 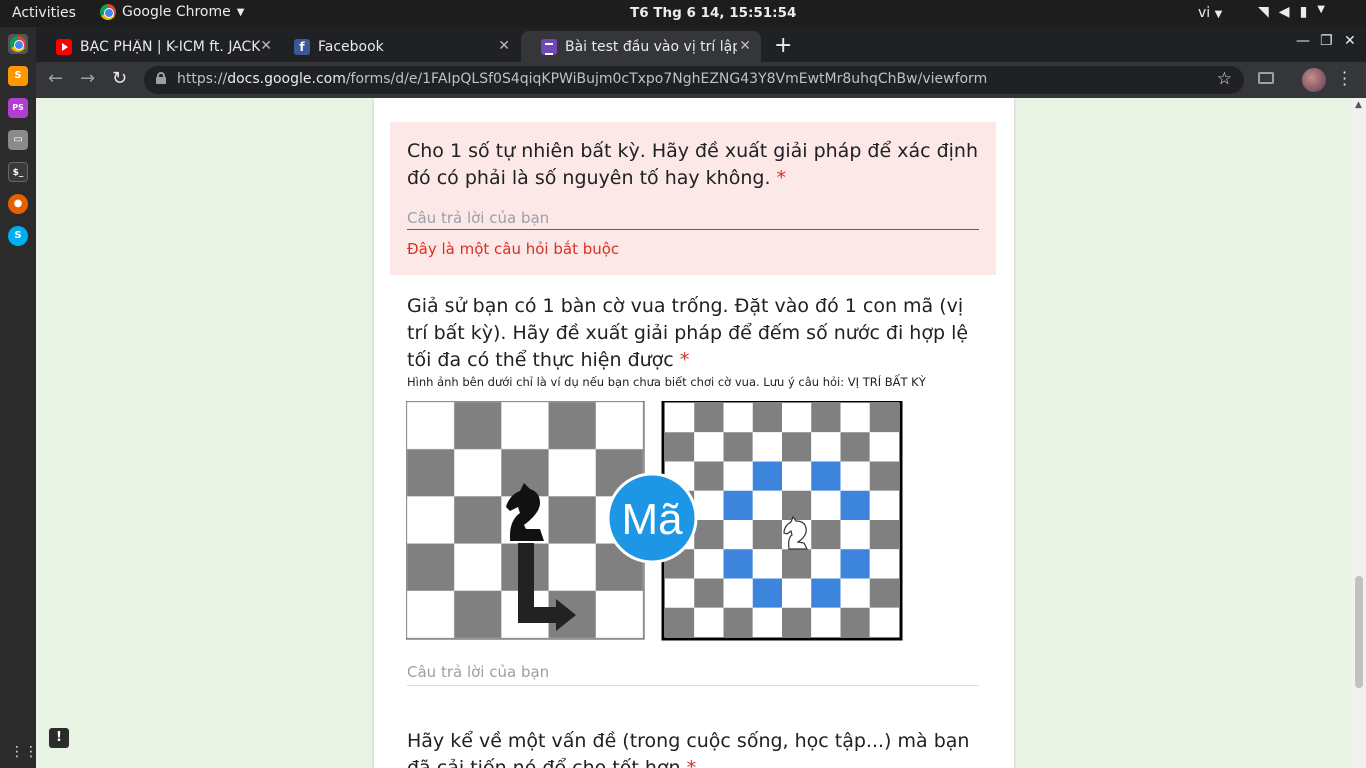 I want to click on page-scrollbar: ▲, so click(x=1359, y=433).